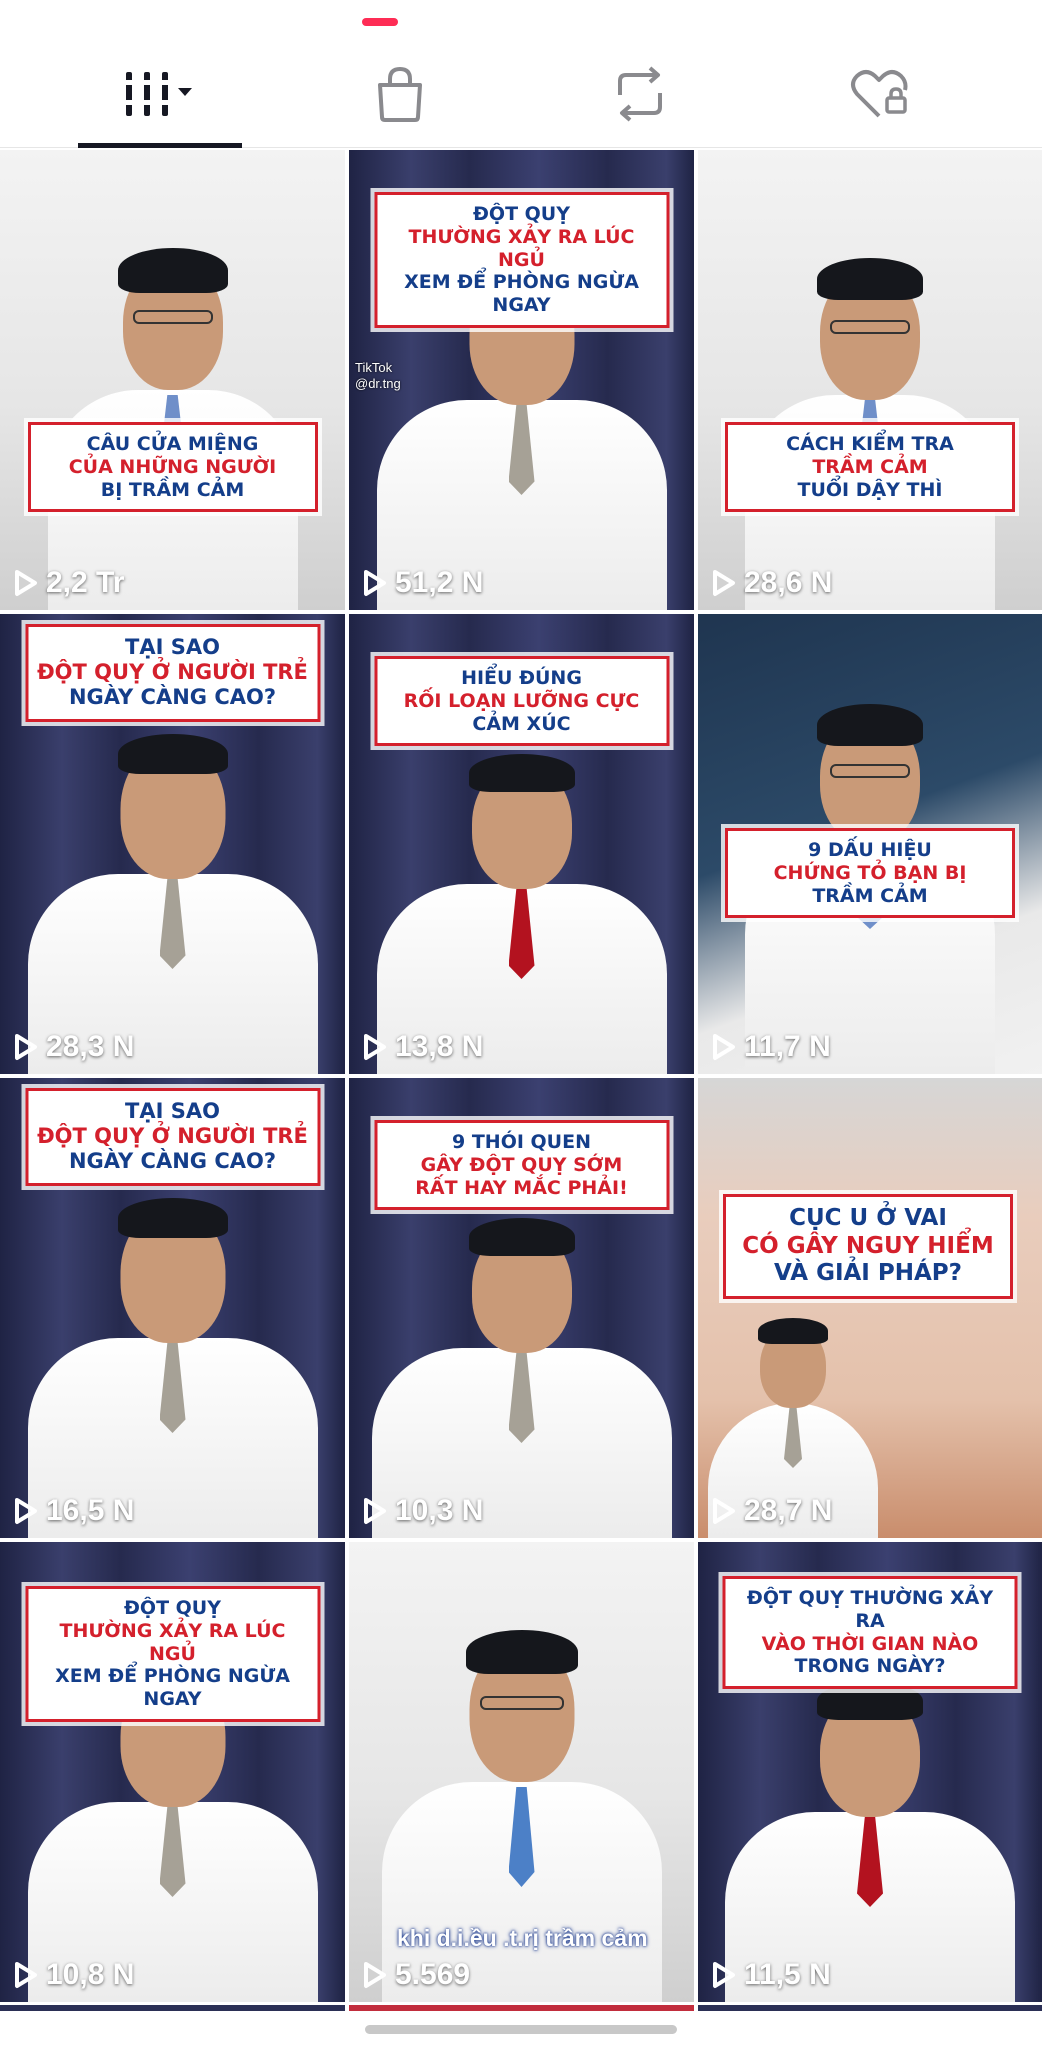  Describe the element at coordinates (521, 1772) in the screenshot. I see `video-tile: khi d.i.ều .t.rị trầm cảm 5.569` at that location.